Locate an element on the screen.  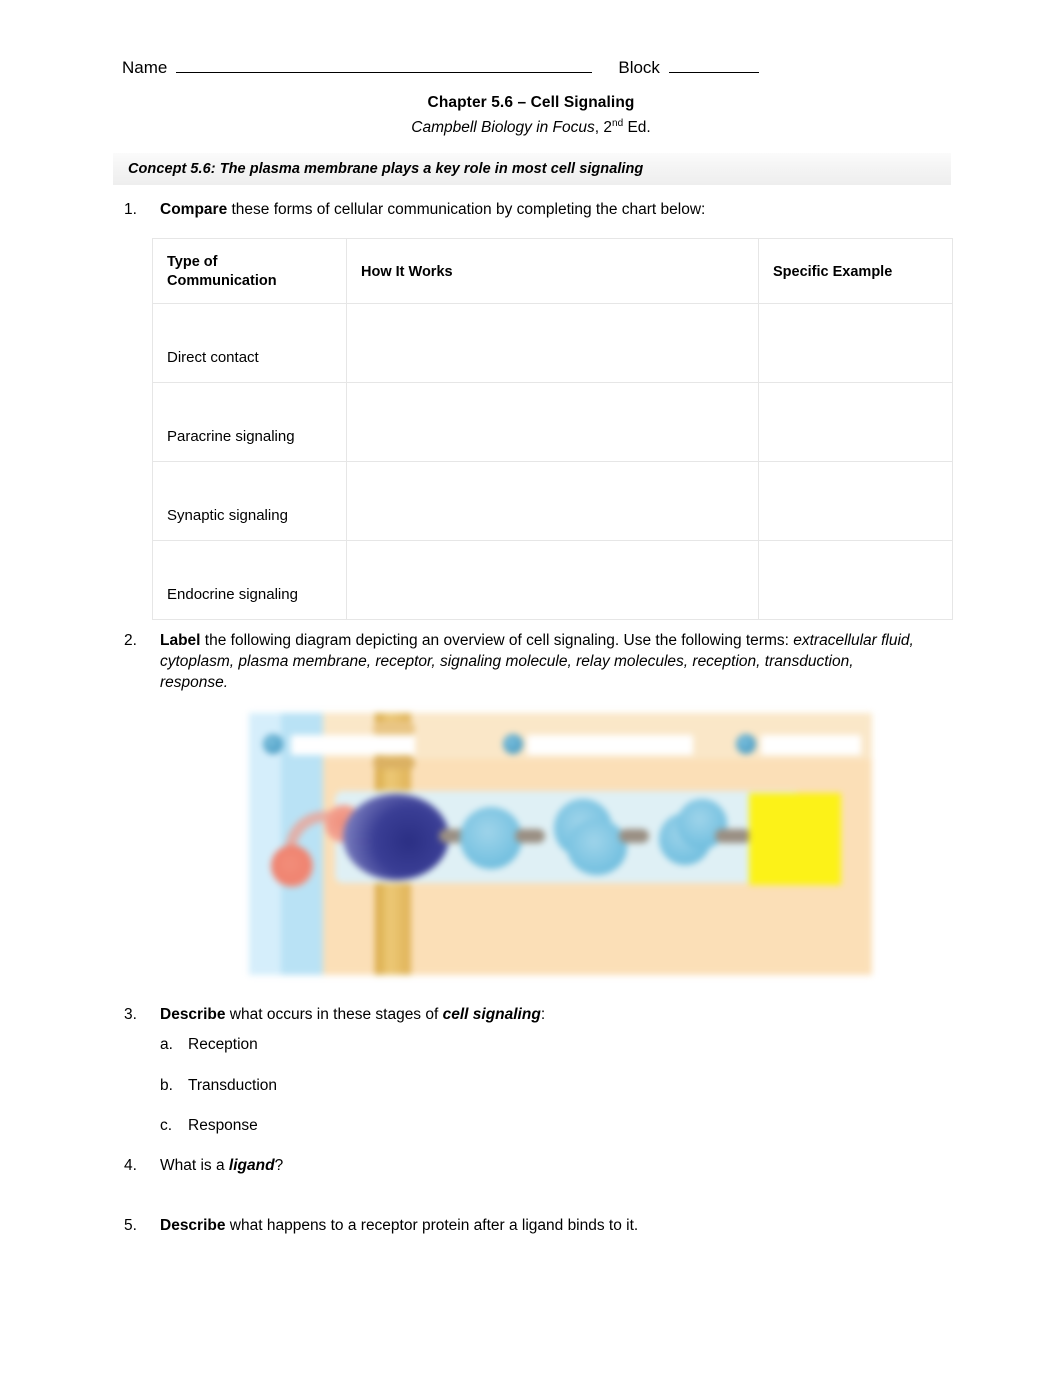
table-row: Paracrine signaling is located at coordinates (552, 422).